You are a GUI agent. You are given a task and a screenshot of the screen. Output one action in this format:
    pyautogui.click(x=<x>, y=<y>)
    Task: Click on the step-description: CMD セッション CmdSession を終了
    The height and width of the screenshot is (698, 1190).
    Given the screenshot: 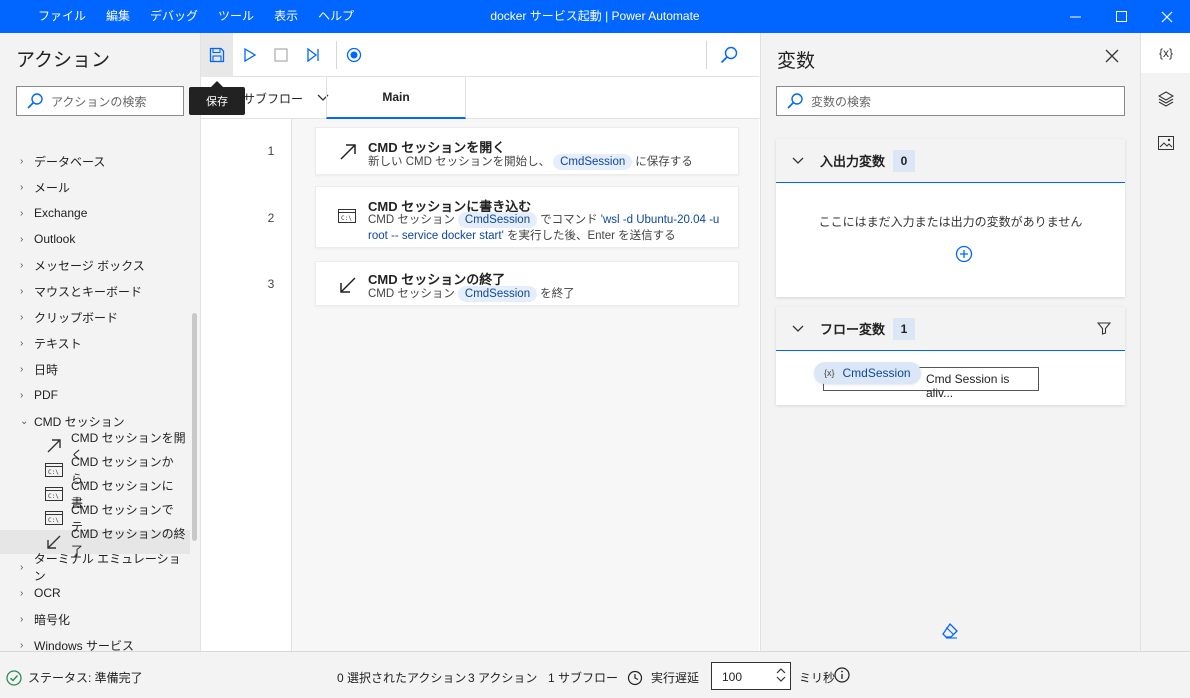 What is the action you would take?
    pyautogui.click(x=471, y=294)
    